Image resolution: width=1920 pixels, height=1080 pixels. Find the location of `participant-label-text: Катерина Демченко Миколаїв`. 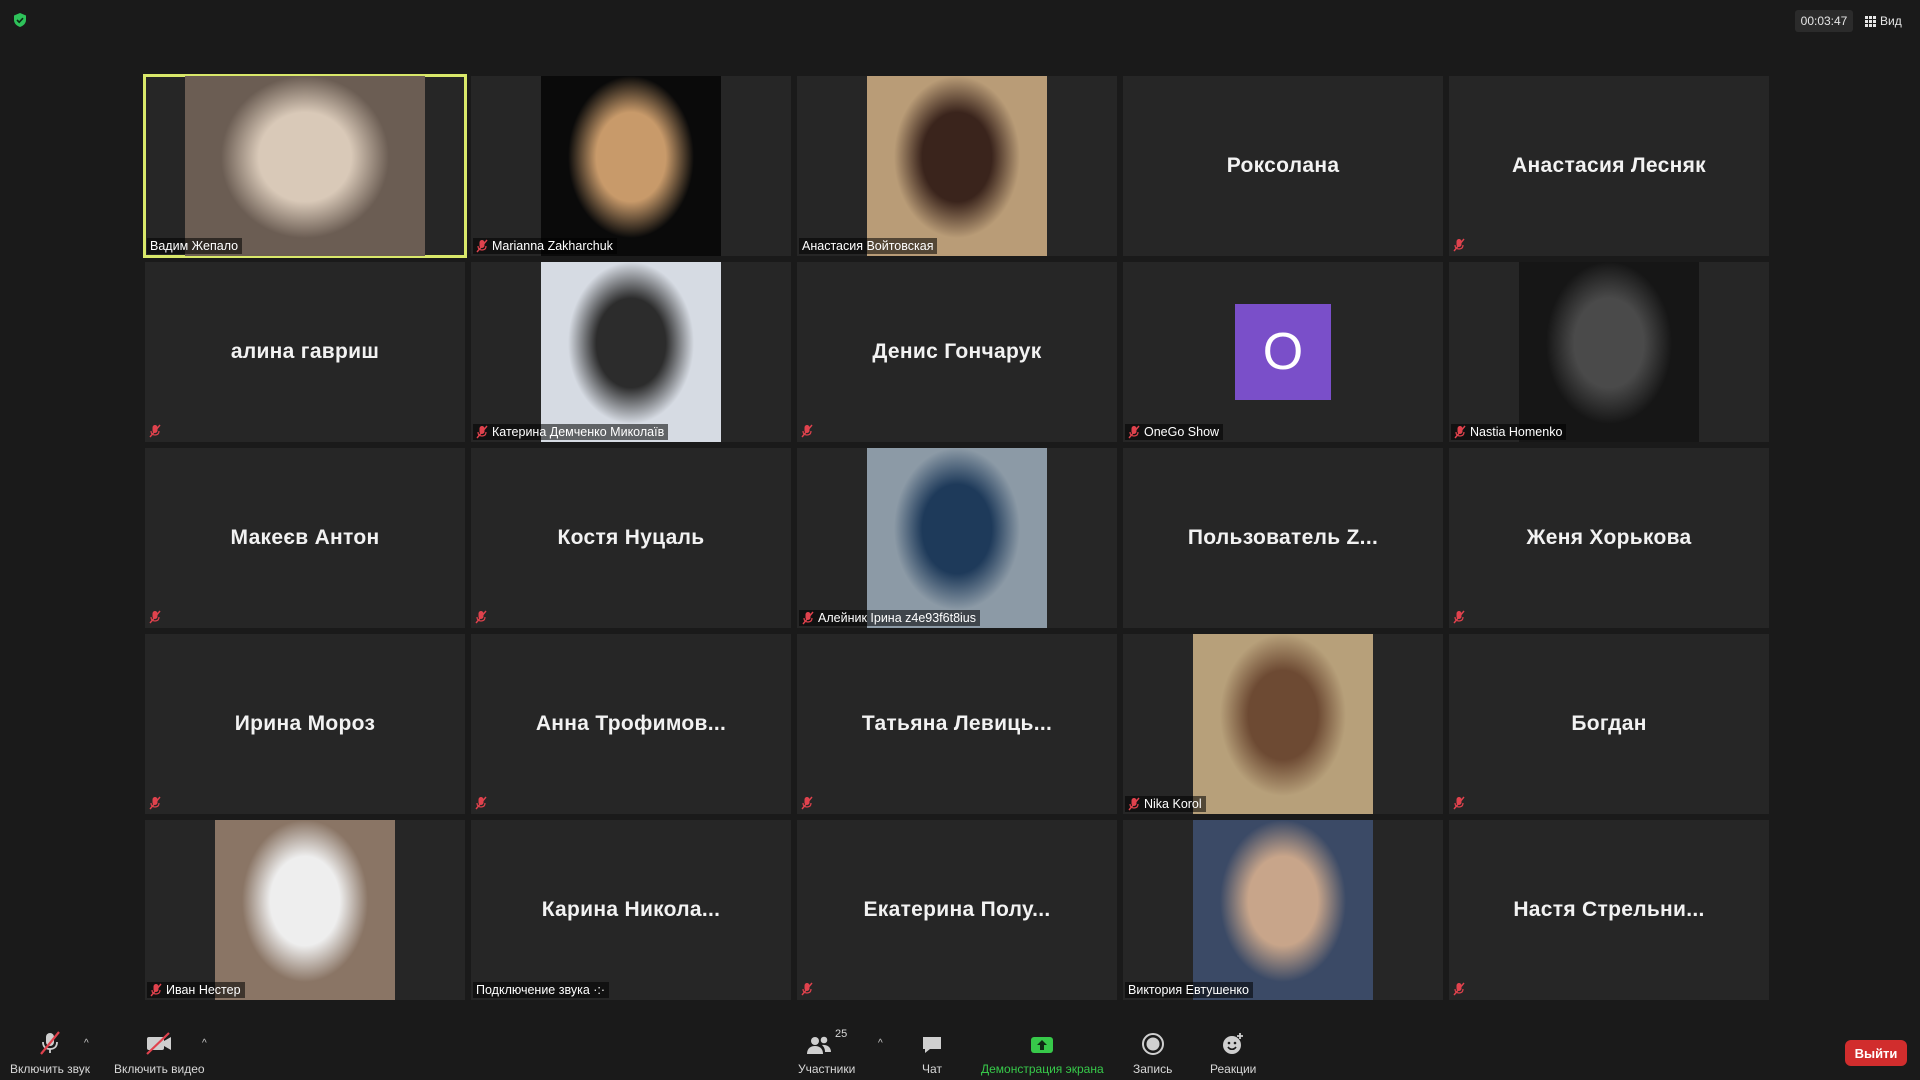

participant-label-text: Катерина Демченко Миколаїв is located at coordinates (578, 432).